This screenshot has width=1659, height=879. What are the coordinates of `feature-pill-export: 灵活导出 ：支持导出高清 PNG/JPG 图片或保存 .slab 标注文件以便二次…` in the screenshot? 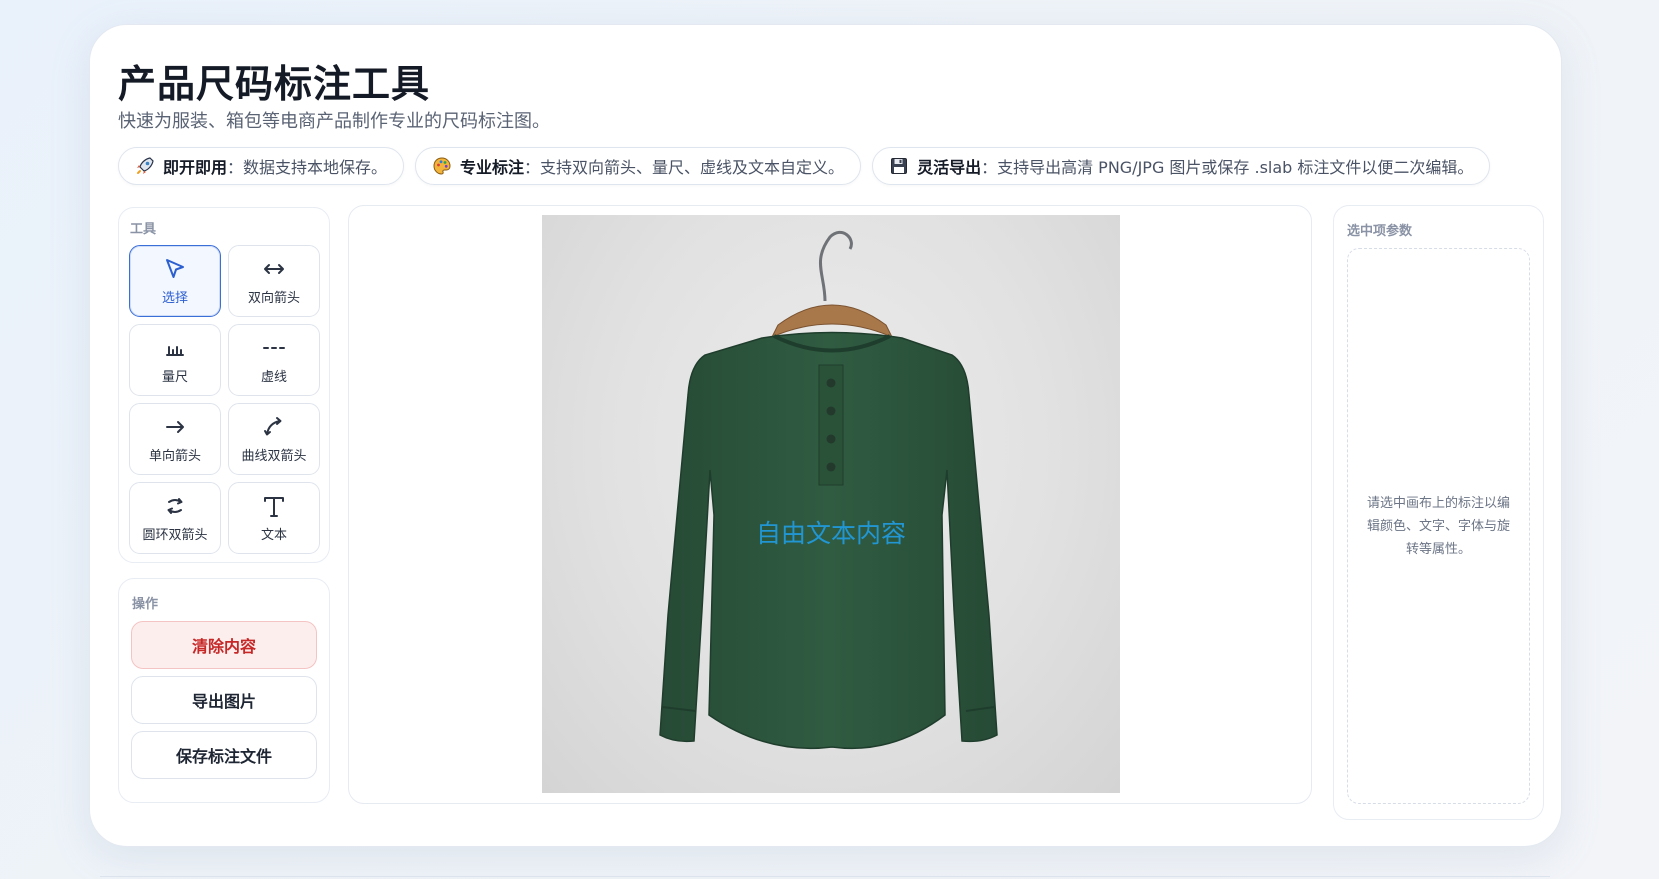 It's located at (1181, 166).